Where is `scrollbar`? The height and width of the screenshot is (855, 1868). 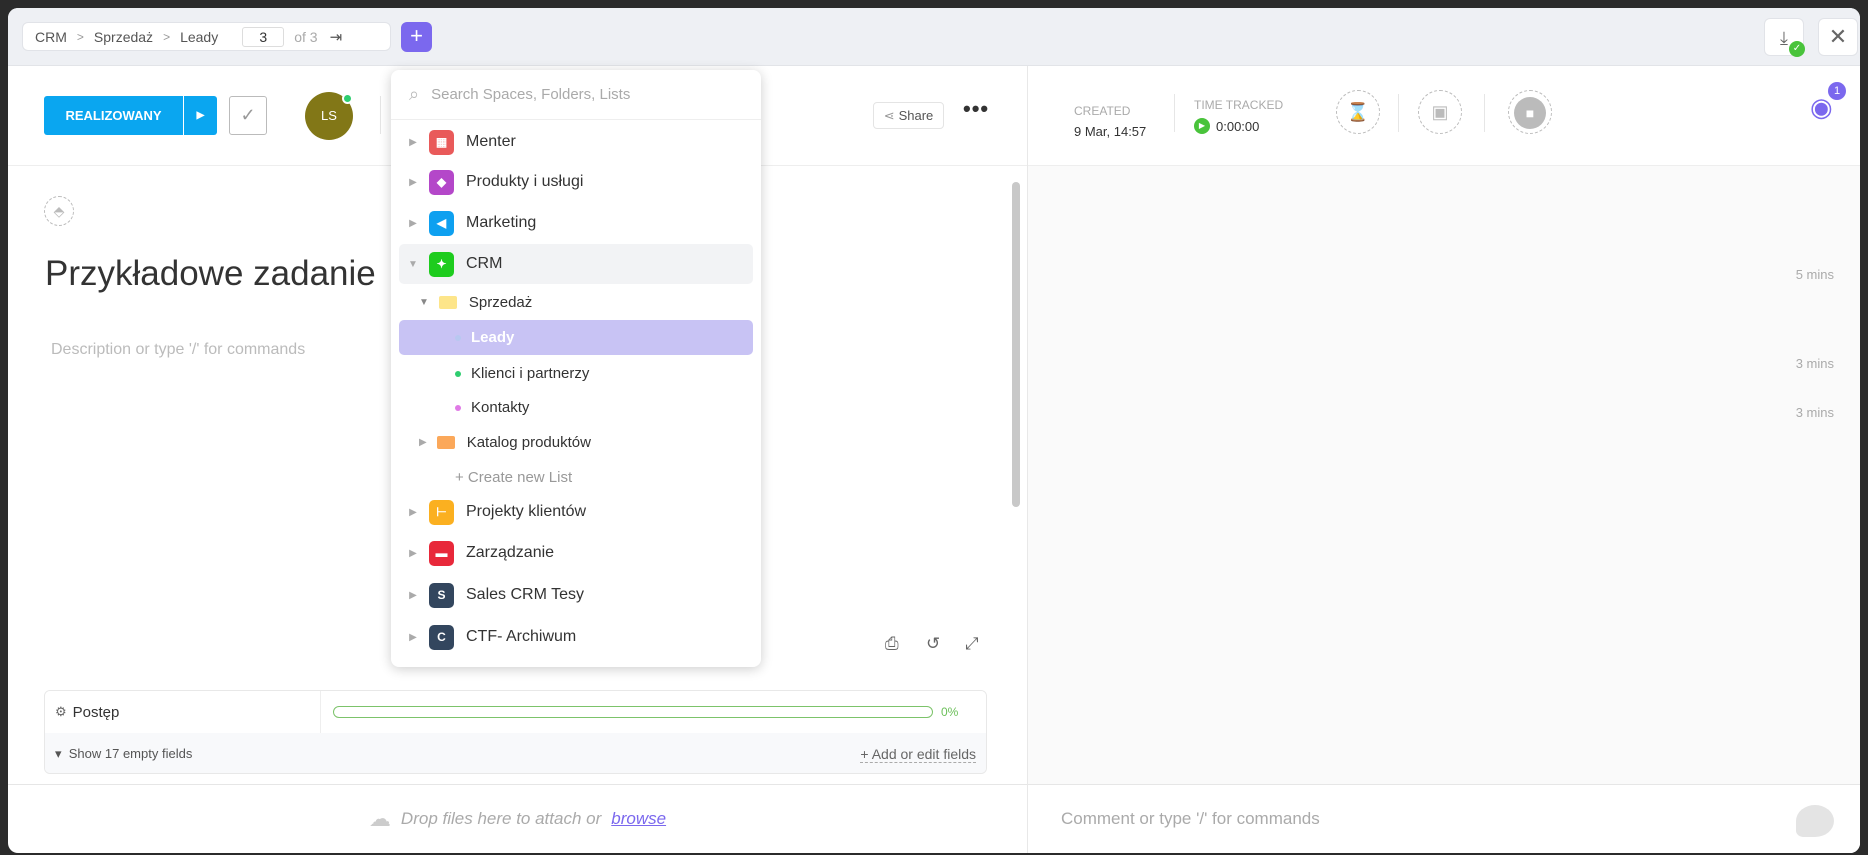
scrollbar is located at coordinates (1016, 344).